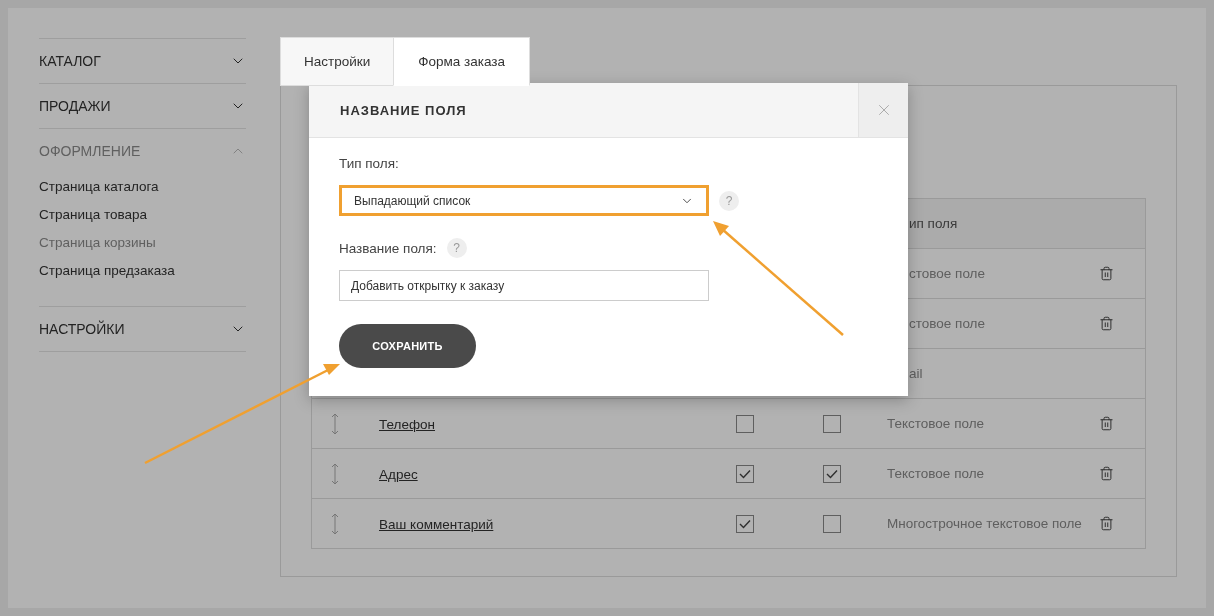 The image size is (1214, 616). Describe the element at coordinates (461, 61) in the screenshot. I see `tab: Форма заказа` at that location.